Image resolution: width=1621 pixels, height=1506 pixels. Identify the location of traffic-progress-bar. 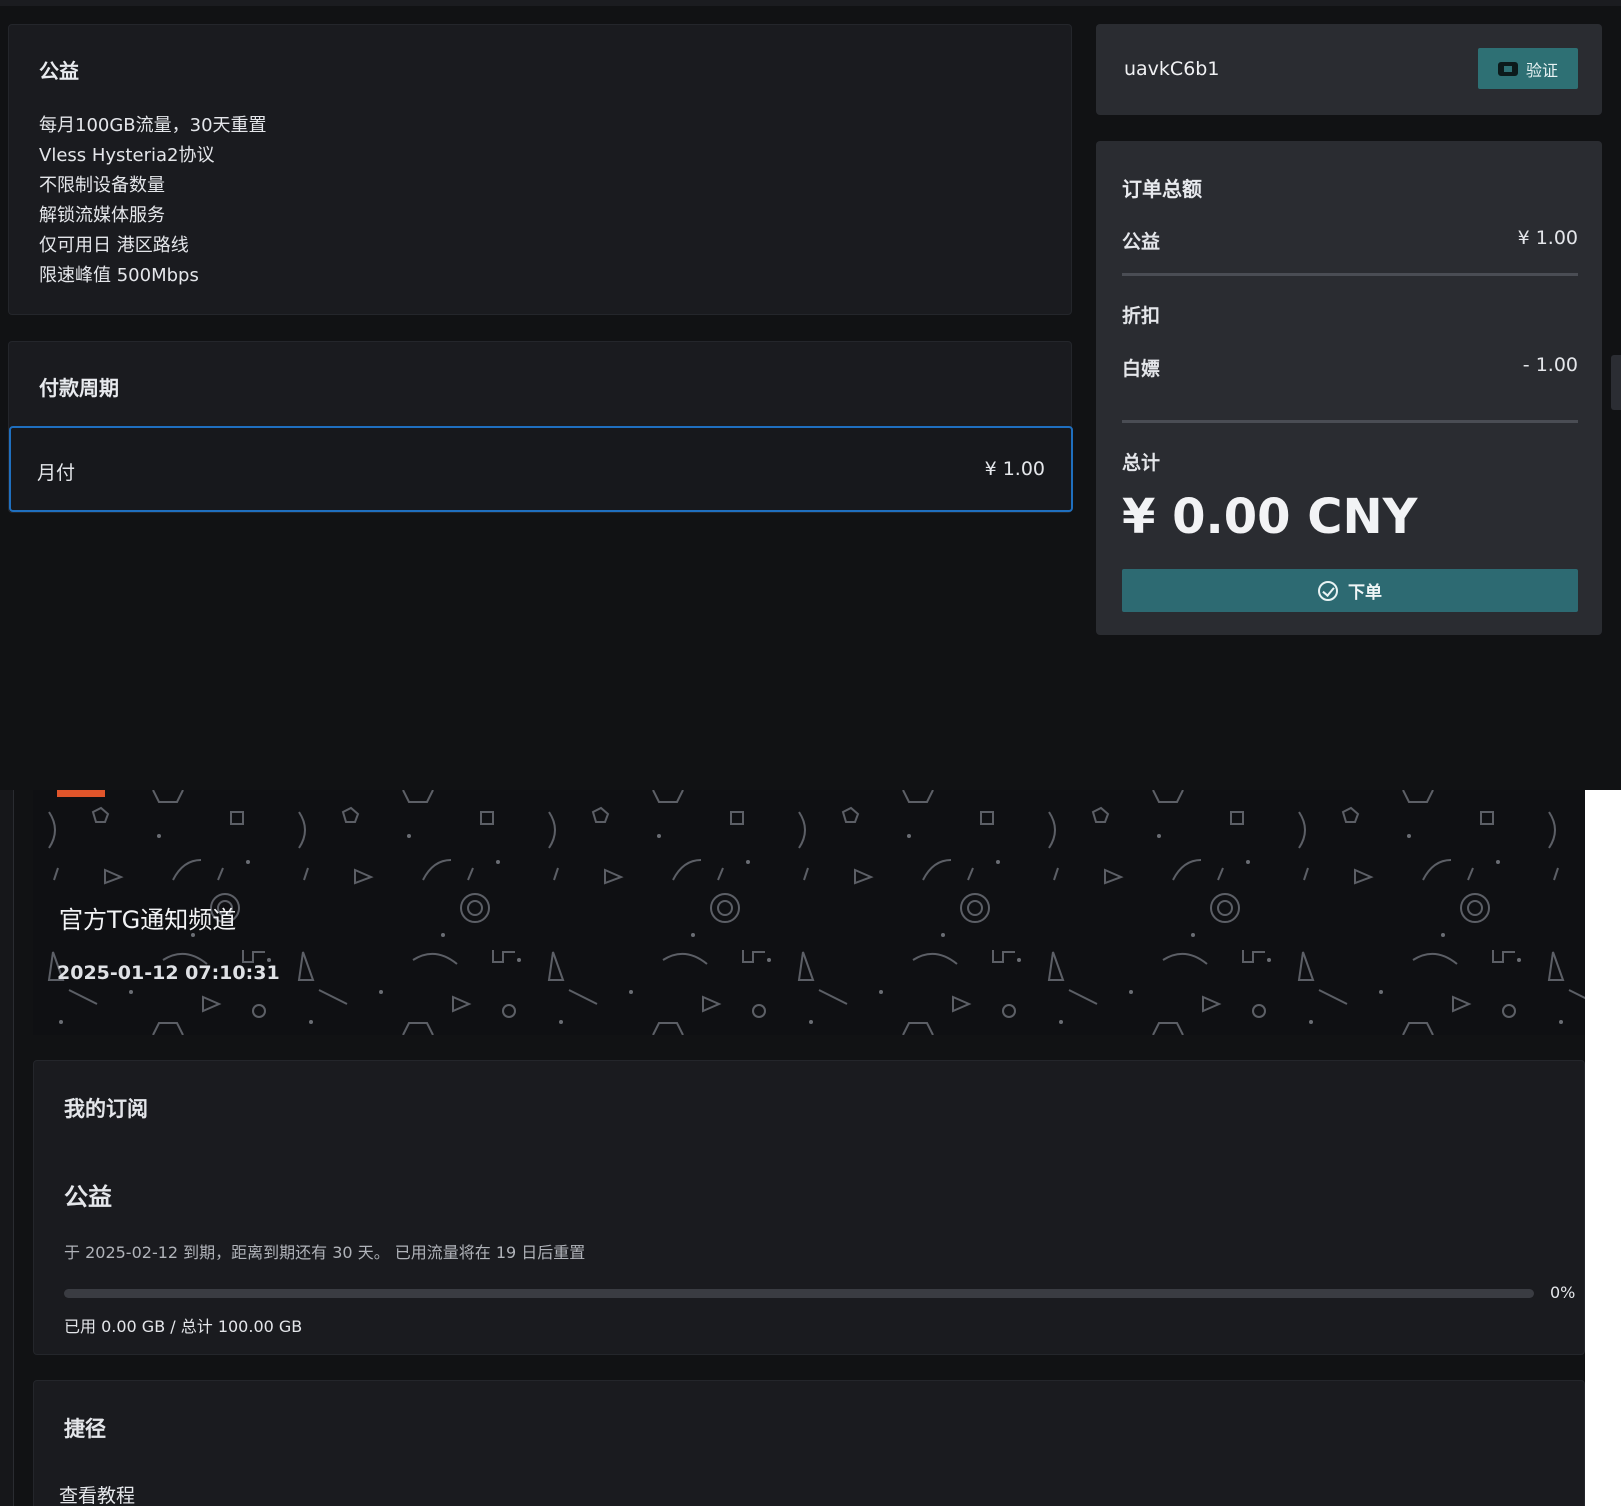
(799, 1293).